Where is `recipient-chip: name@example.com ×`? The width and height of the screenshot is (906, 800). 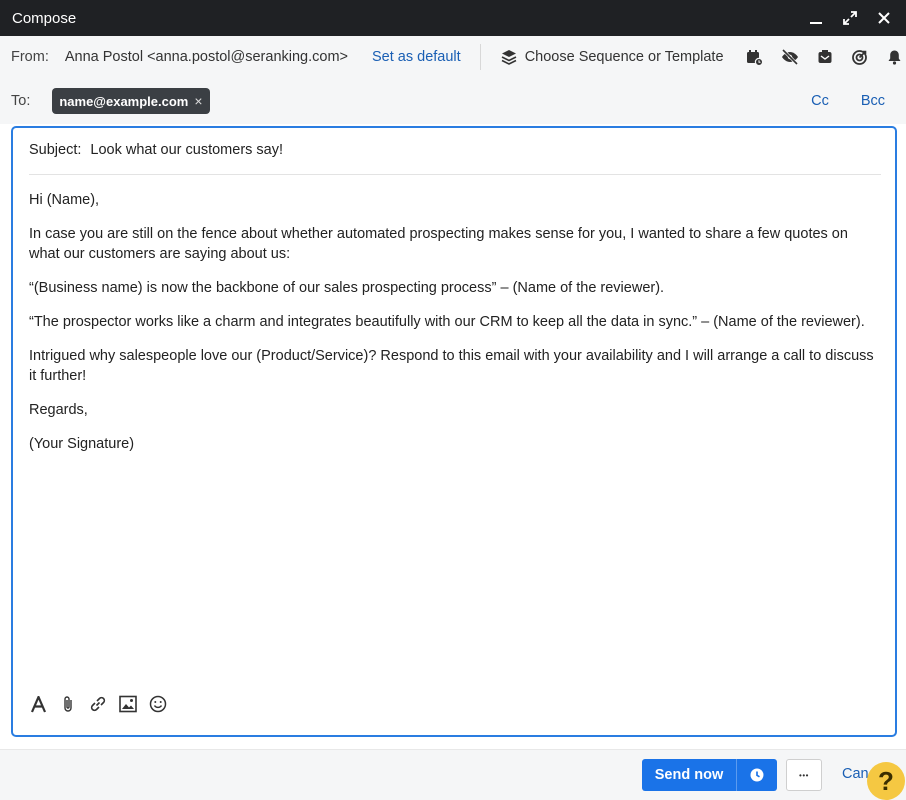
recipient-chip: name@example.com × is located at coordinates (131, 101).